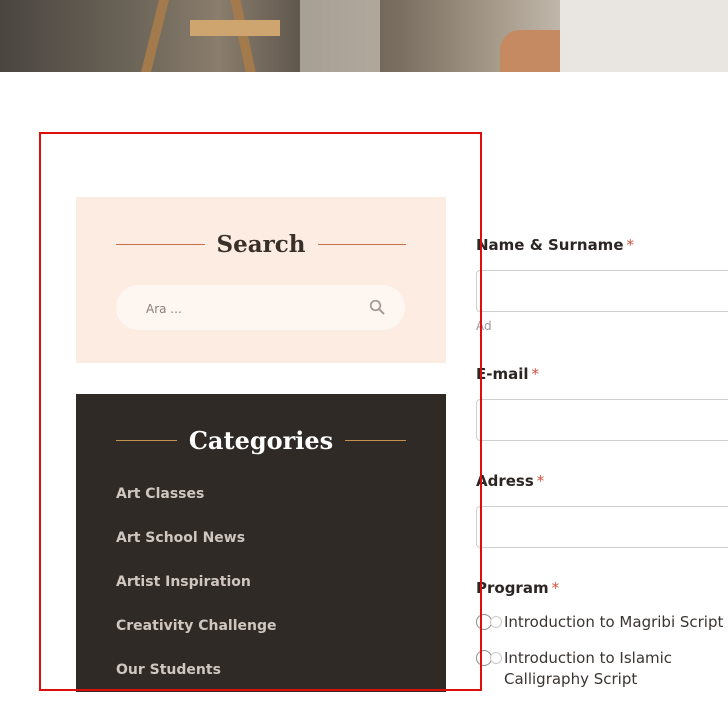 The width and height of the screenshot is (728, 706). I want to click on name-field, so click(602, 291).